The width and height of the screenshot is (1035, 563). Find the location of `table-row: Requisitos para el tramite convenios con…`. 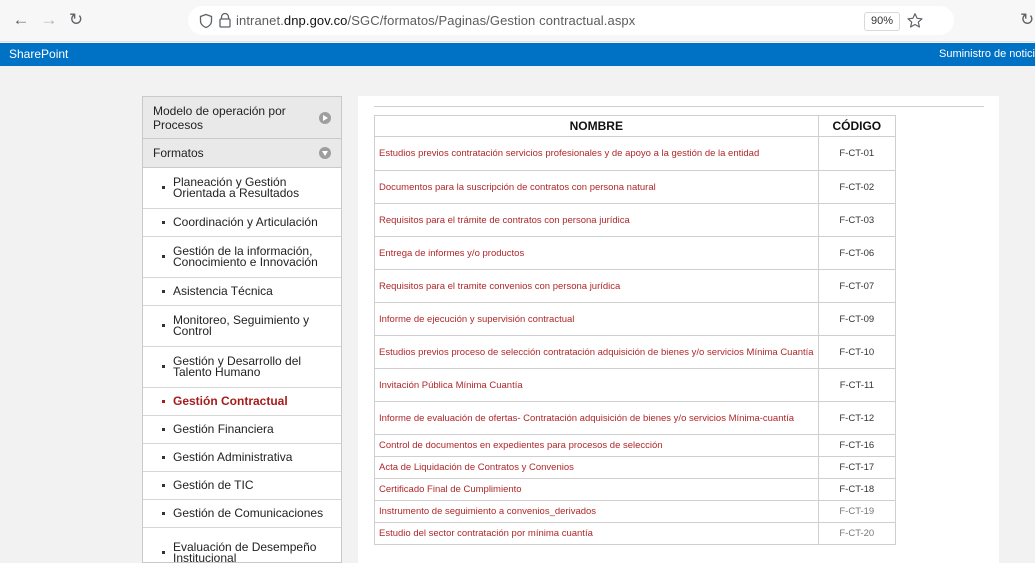

table-row: Requisitos para el tramite convenios con… is located at coordinates (635, 286).